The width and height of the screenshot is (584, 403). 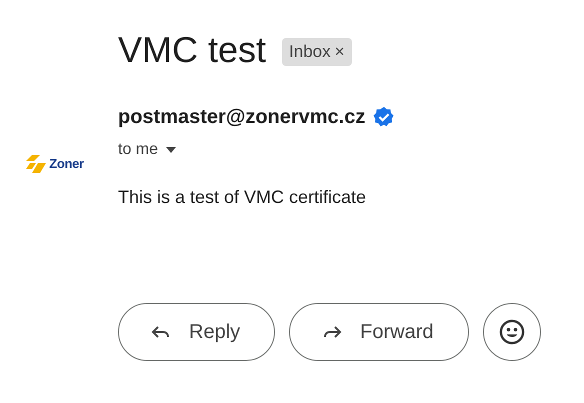 What do you see at coordinates (317, 52) in the screenshot?
I see `inbox-label: Inbox ×` at bounding box center [317, 52].